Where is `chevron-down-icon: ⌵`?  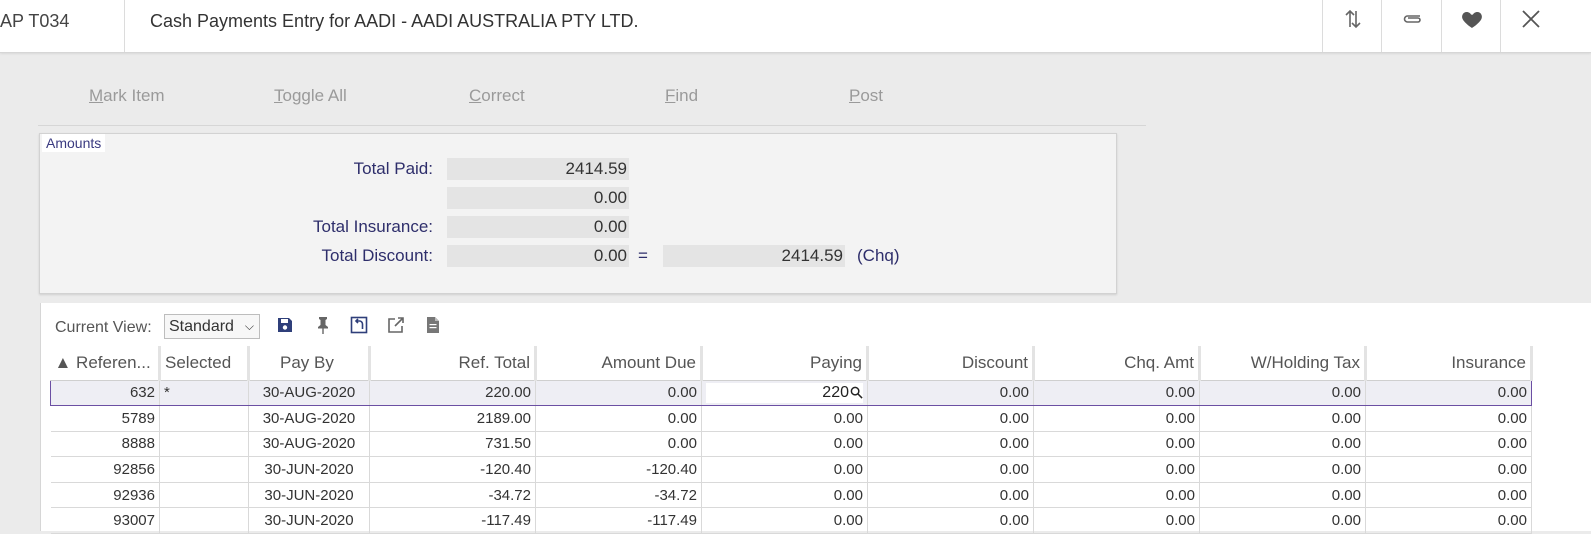
chevron-down-icon: ⌵ is located at coordinates (249, 326).